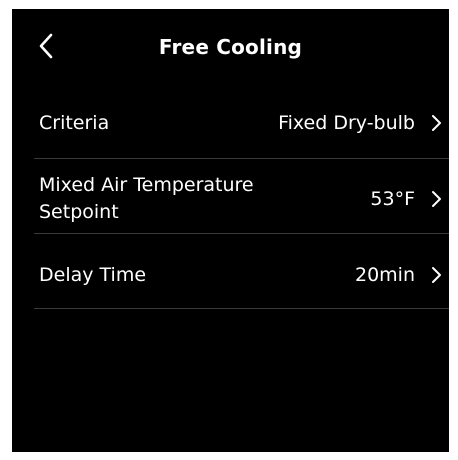 Image resolution: width=458 pixels, height=460 pixels. I want to click on setting-row-mixed-air-temperature-setpoint: Mixed Air Temperature Setpoint 53°F, so click(241, 199).